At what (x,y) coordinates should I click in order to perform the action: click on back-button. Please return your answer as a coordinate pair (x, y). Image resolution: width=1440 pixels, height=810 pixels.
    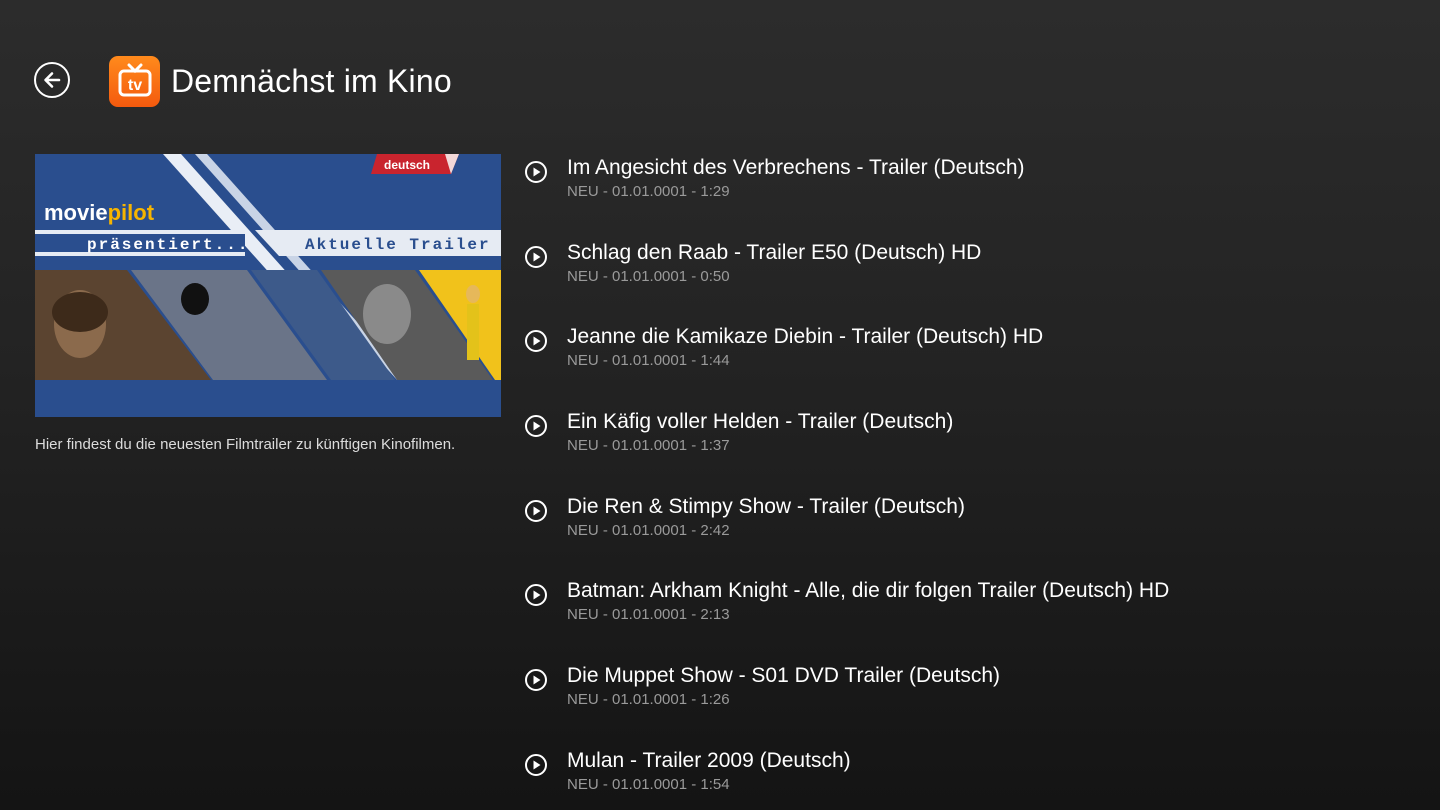
    Looking at the image, I should click on (52, 80).